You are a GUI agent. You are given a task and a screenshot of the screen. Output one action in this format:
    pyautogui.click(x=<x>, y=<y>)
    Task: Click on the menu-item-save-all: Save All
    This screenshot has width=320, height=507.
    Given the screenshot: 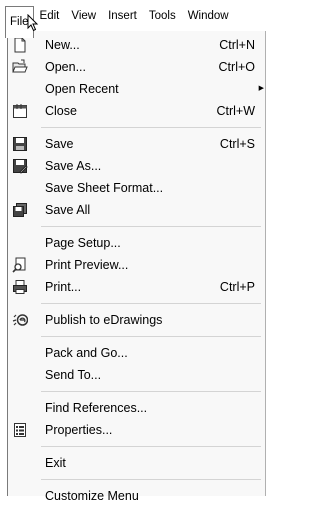 What is the action you would take?
    pyautogui.click(x=136, y=210)
    